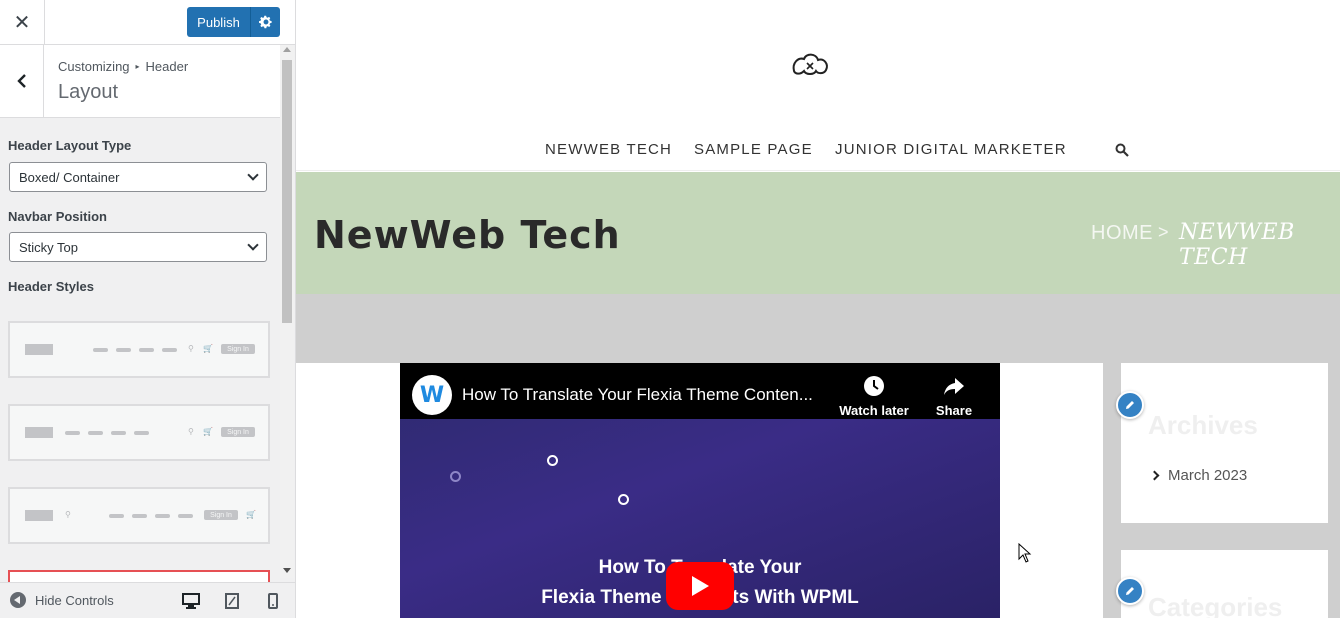 This screenshot has height=618, width=1340. Describe the element at coordinates (1122, 233) in the screenshot. I see `breadcrumb-home-link: HOME` at that location.